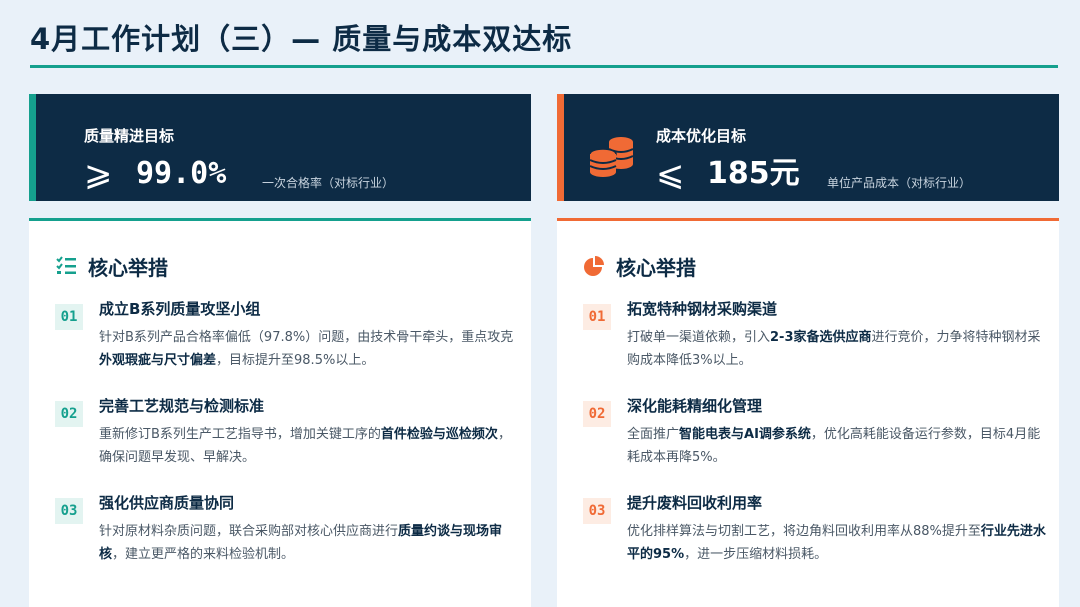  Describe the element at coordinates (821, 337) in the screenshot. I see `highlight: 2-3家备选供应商` at that location.